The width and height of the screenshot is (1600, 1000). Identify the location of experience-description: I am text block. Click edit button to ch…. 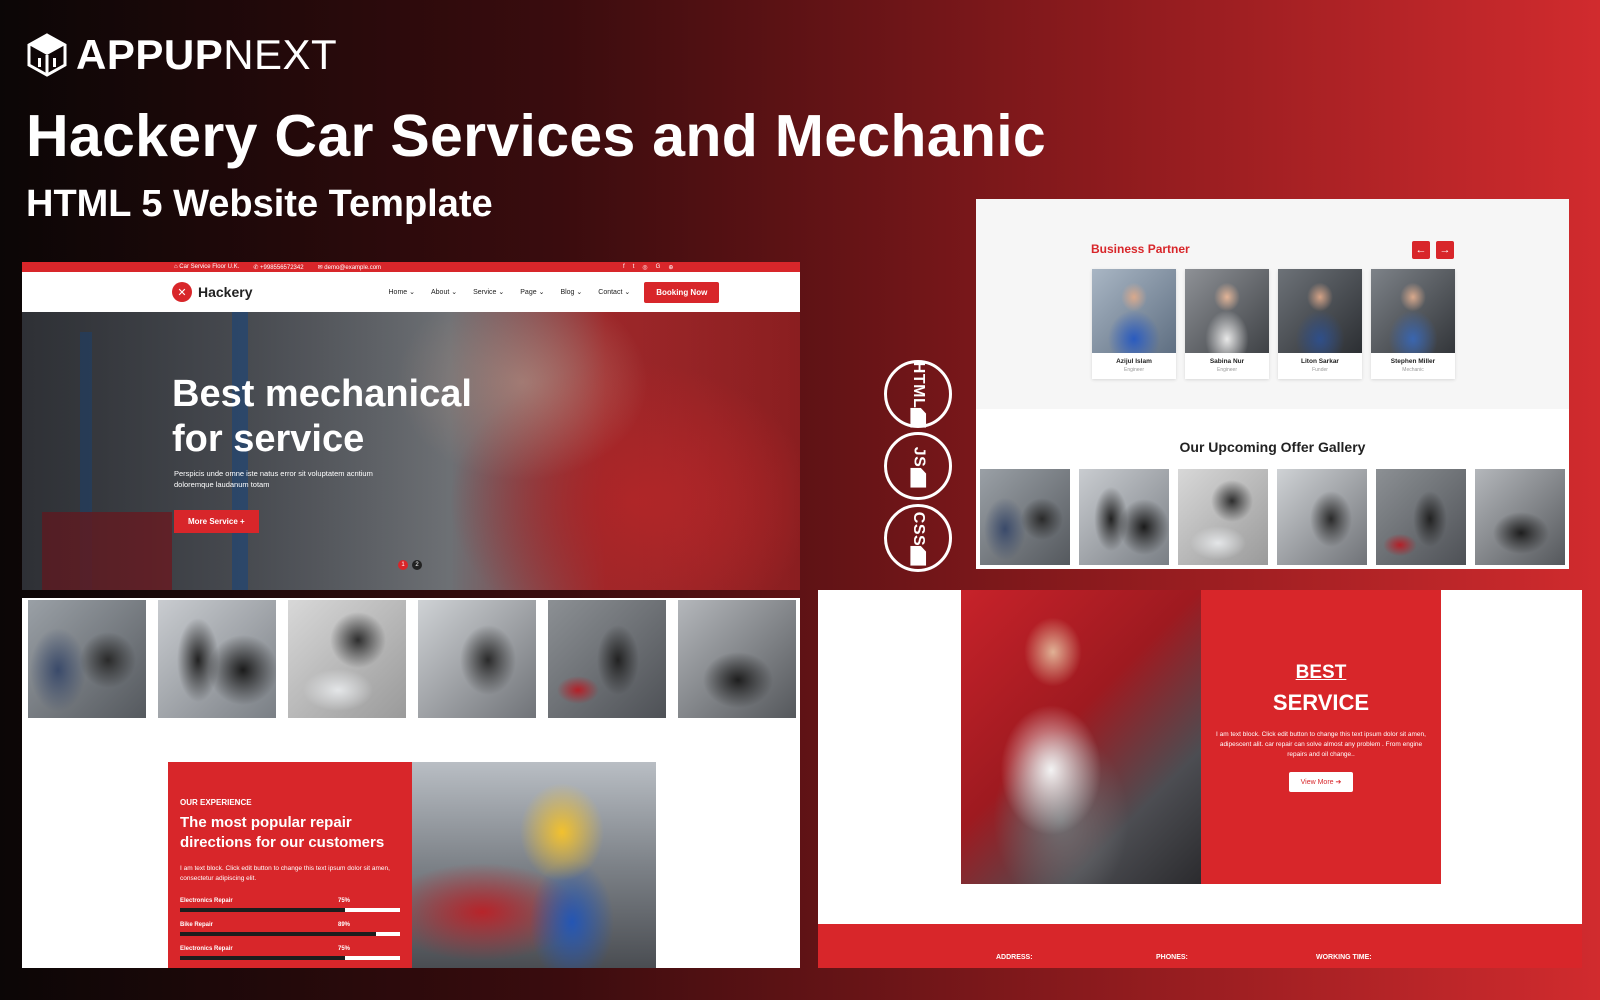
(285, 874).